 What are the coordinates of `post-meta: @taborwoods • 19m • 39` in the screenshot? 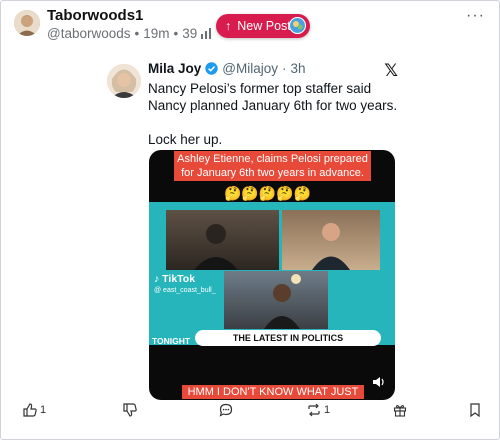 It's located at (129, 33).